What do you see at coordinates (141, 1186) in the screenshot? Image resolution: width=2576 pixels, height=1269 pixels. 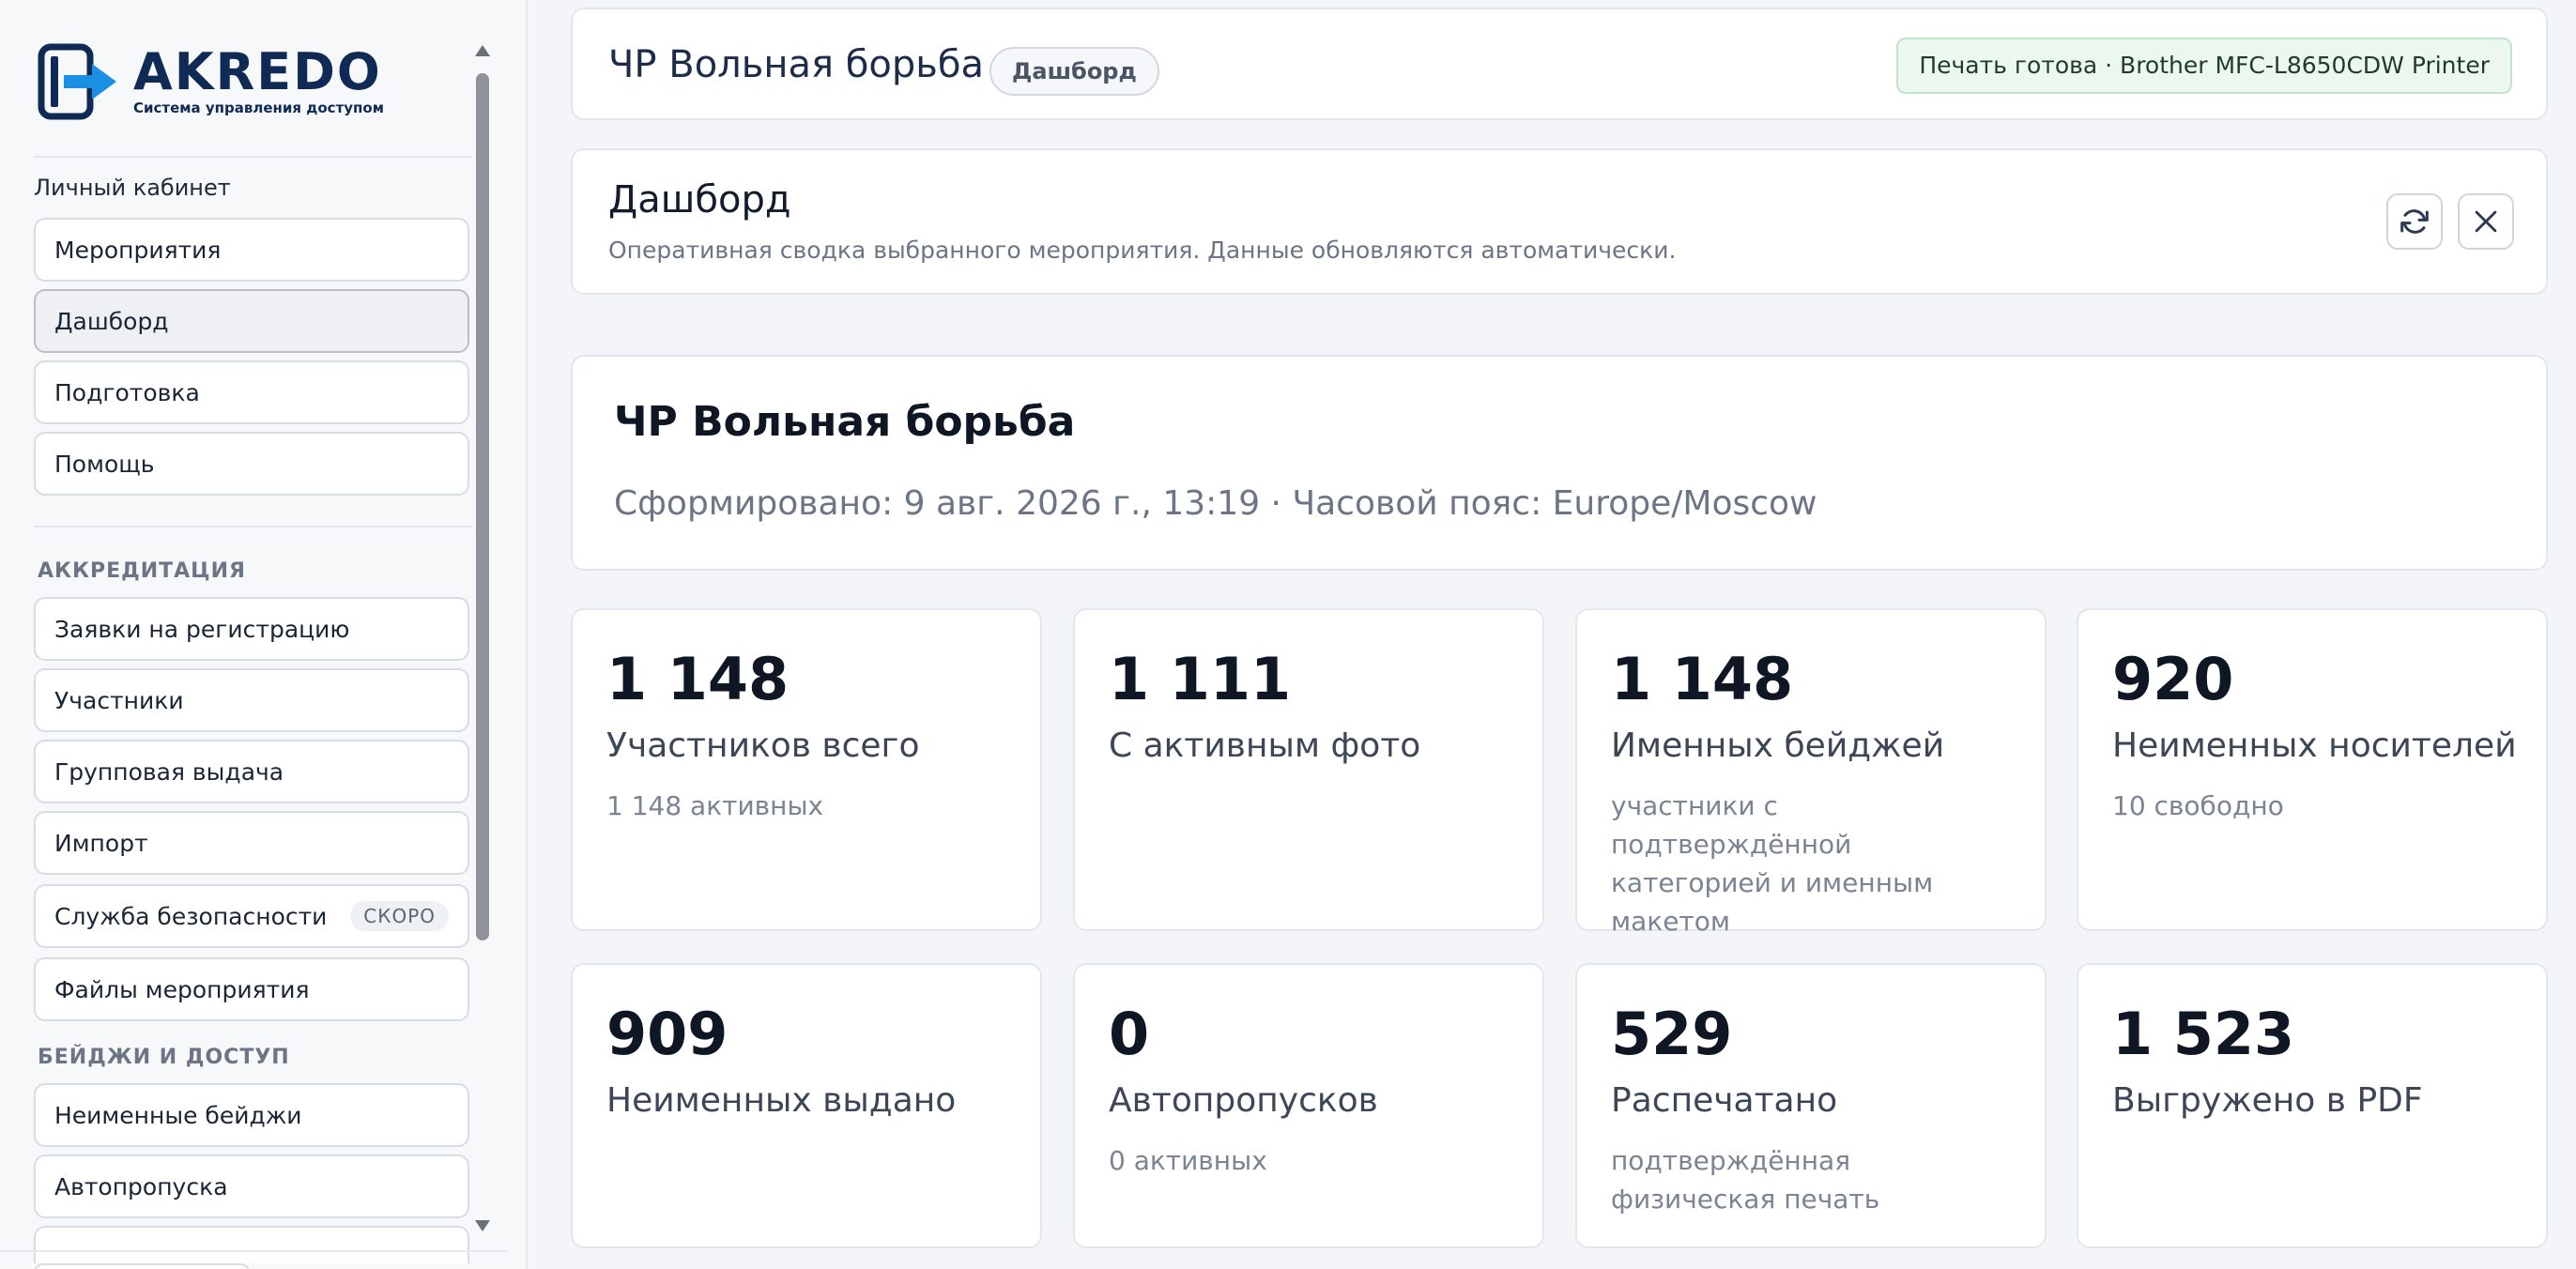 I see `sidebar-item-label: Автопропуска` at bounding box center [141, 1186].